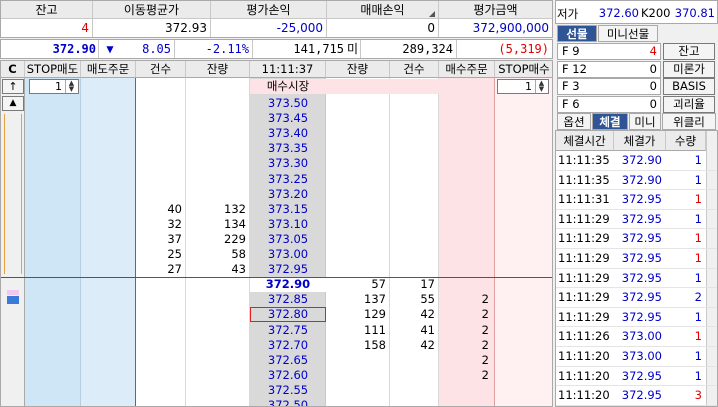 Image resolution: width=718 pixels, height=407 pixels. I want to click on price-level: 372.50, so click(288, 402).